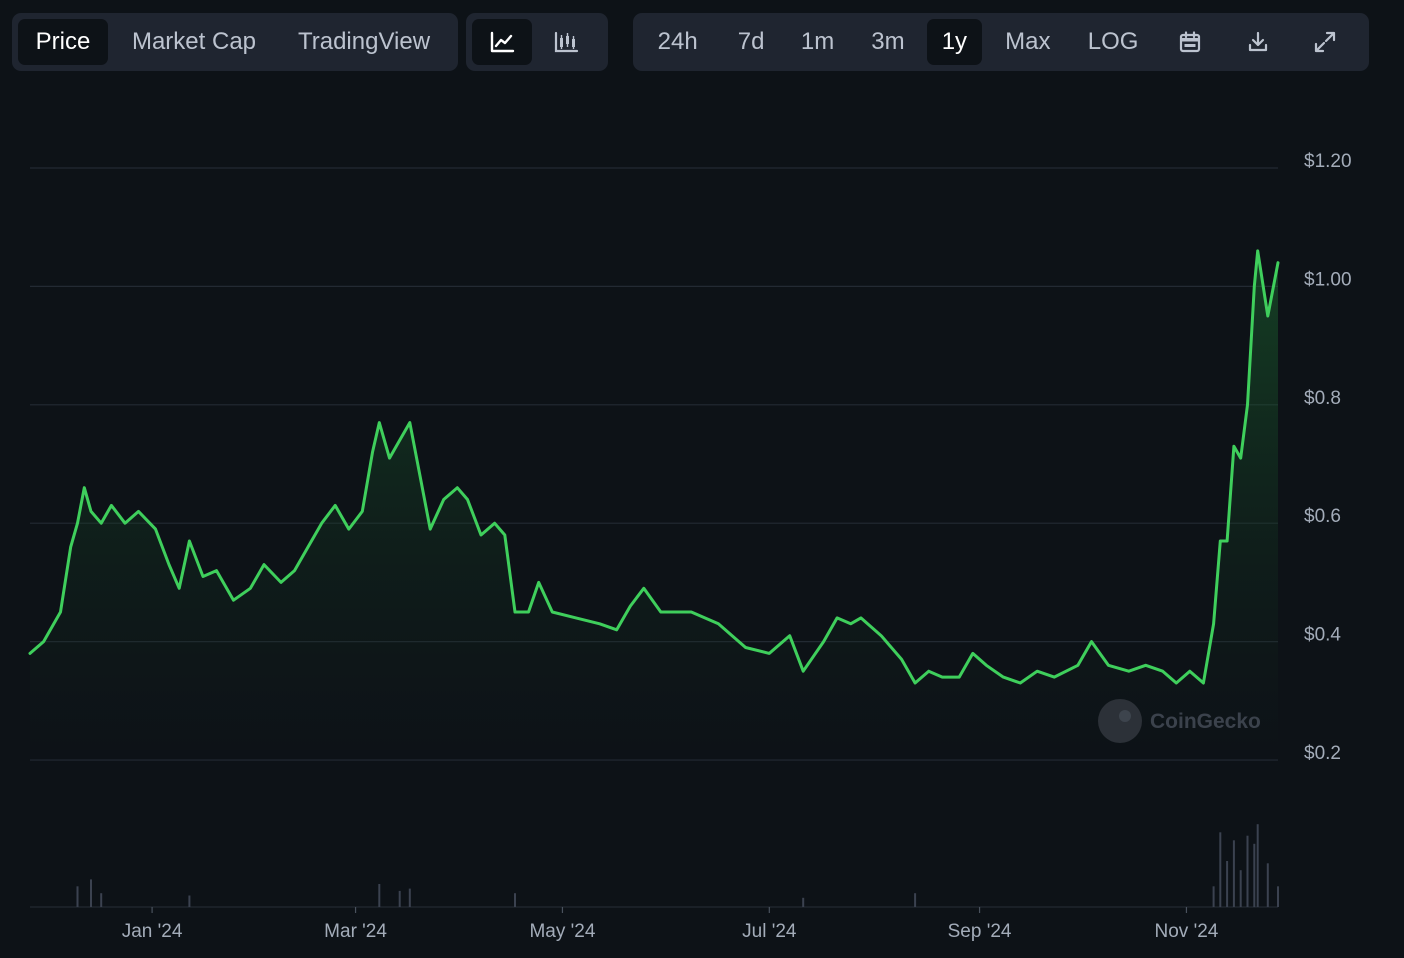 This screenshot has height=958, width=1404. I want to click on x-tick-label: Jul '24, so click(769, 931).